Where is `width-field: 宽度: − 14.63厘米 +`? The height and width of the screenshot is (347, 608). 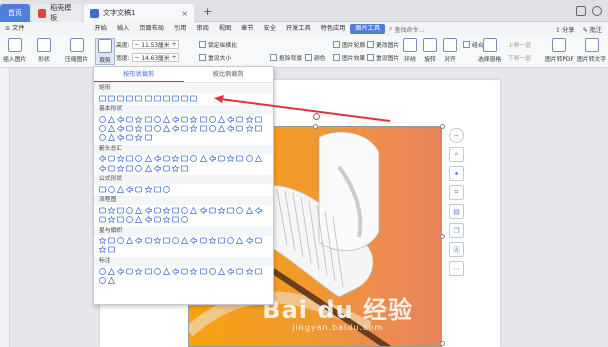
width-field: 宽度: − 14.63厘米 + is located at coordinates (148, 57).